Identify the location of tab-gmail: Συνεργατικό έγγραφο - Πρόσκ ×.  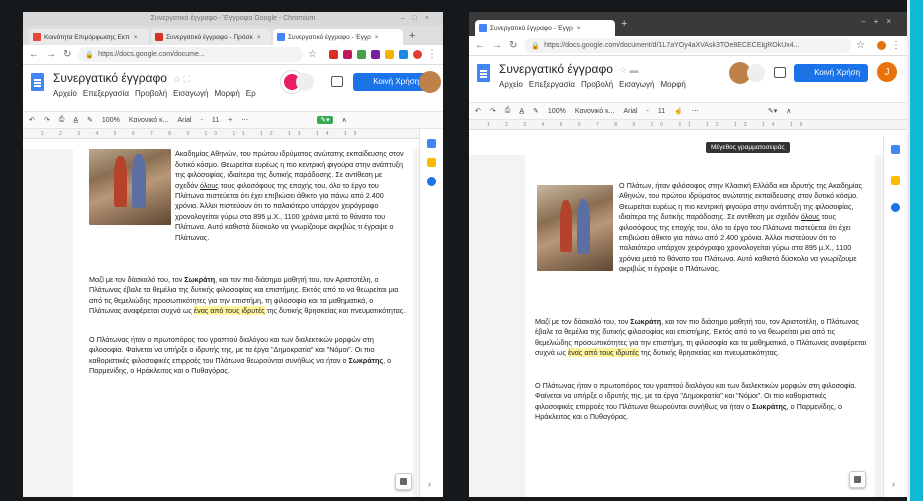
(211, 37).